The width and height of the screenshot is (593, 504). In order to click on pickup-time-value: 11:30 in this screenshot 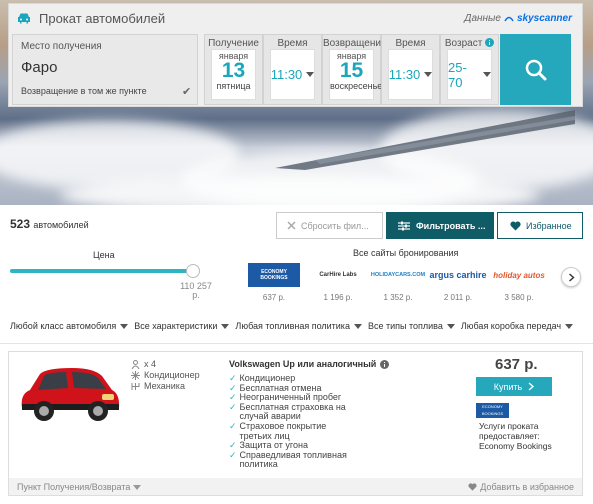, I will do `click(286, 74)`.